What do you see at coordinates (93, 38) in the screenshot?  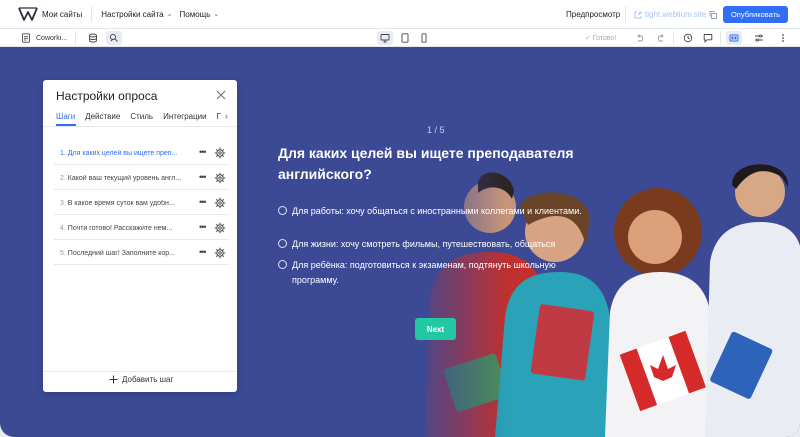 I see `layers-icon` at bounding box center [93, 38].